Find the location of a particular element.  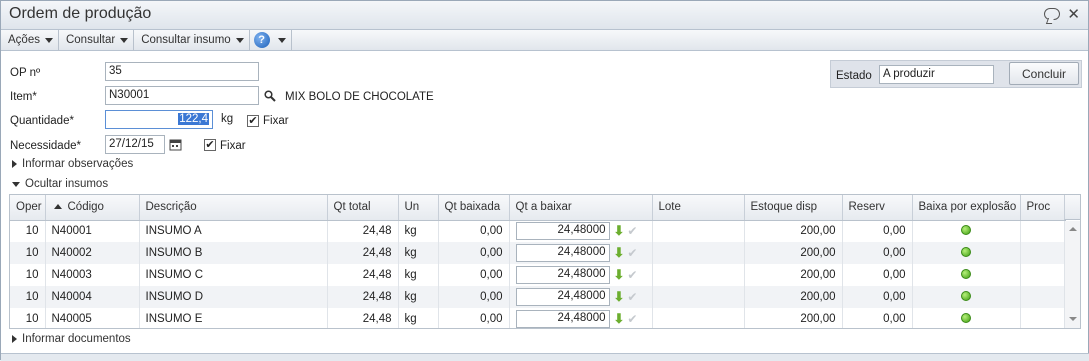

scroll-down-icon is located at coordinates (1073, 319).